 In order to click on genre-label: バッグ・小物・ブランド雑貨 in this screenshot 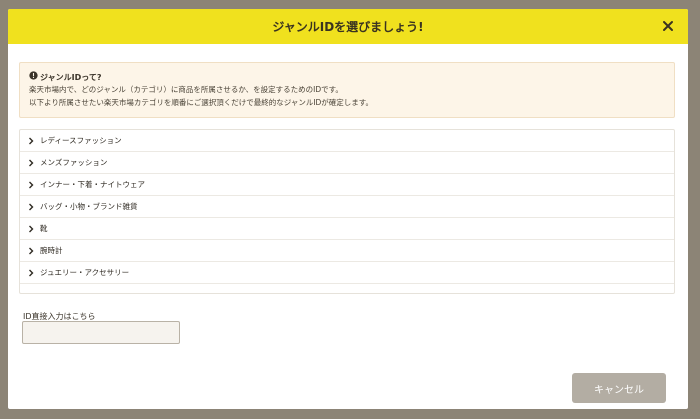, I will do `click(89, 206)`.